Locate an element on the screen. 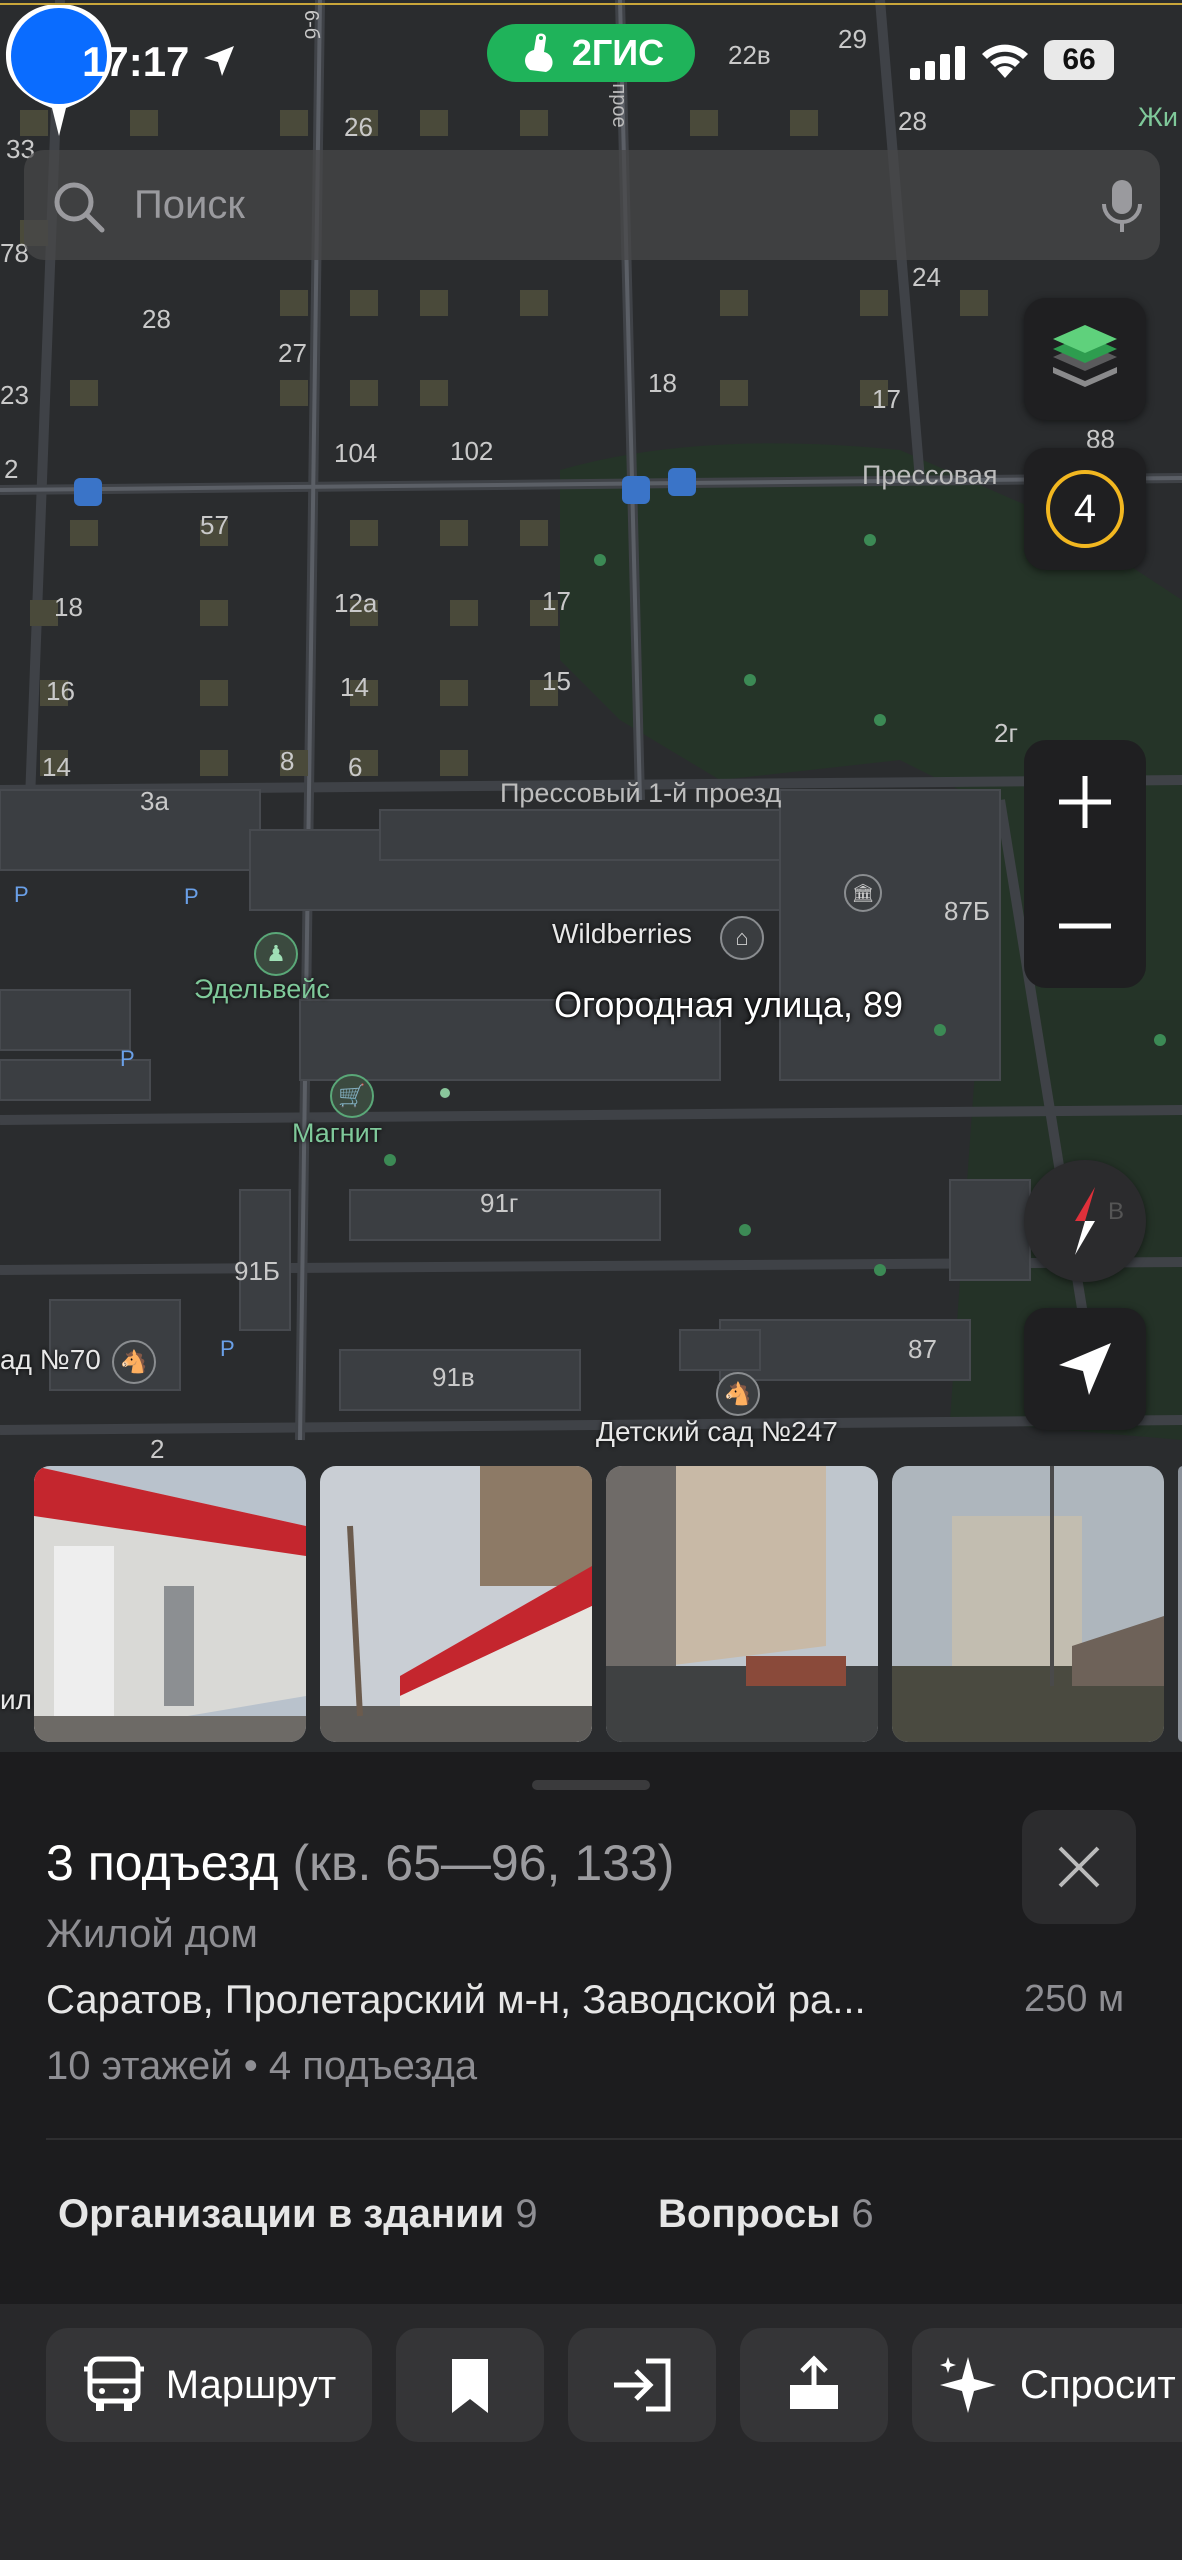 The height and width of the screenshot is (2560, 1182). microphone-icon is located at coordinates (1122, 206).